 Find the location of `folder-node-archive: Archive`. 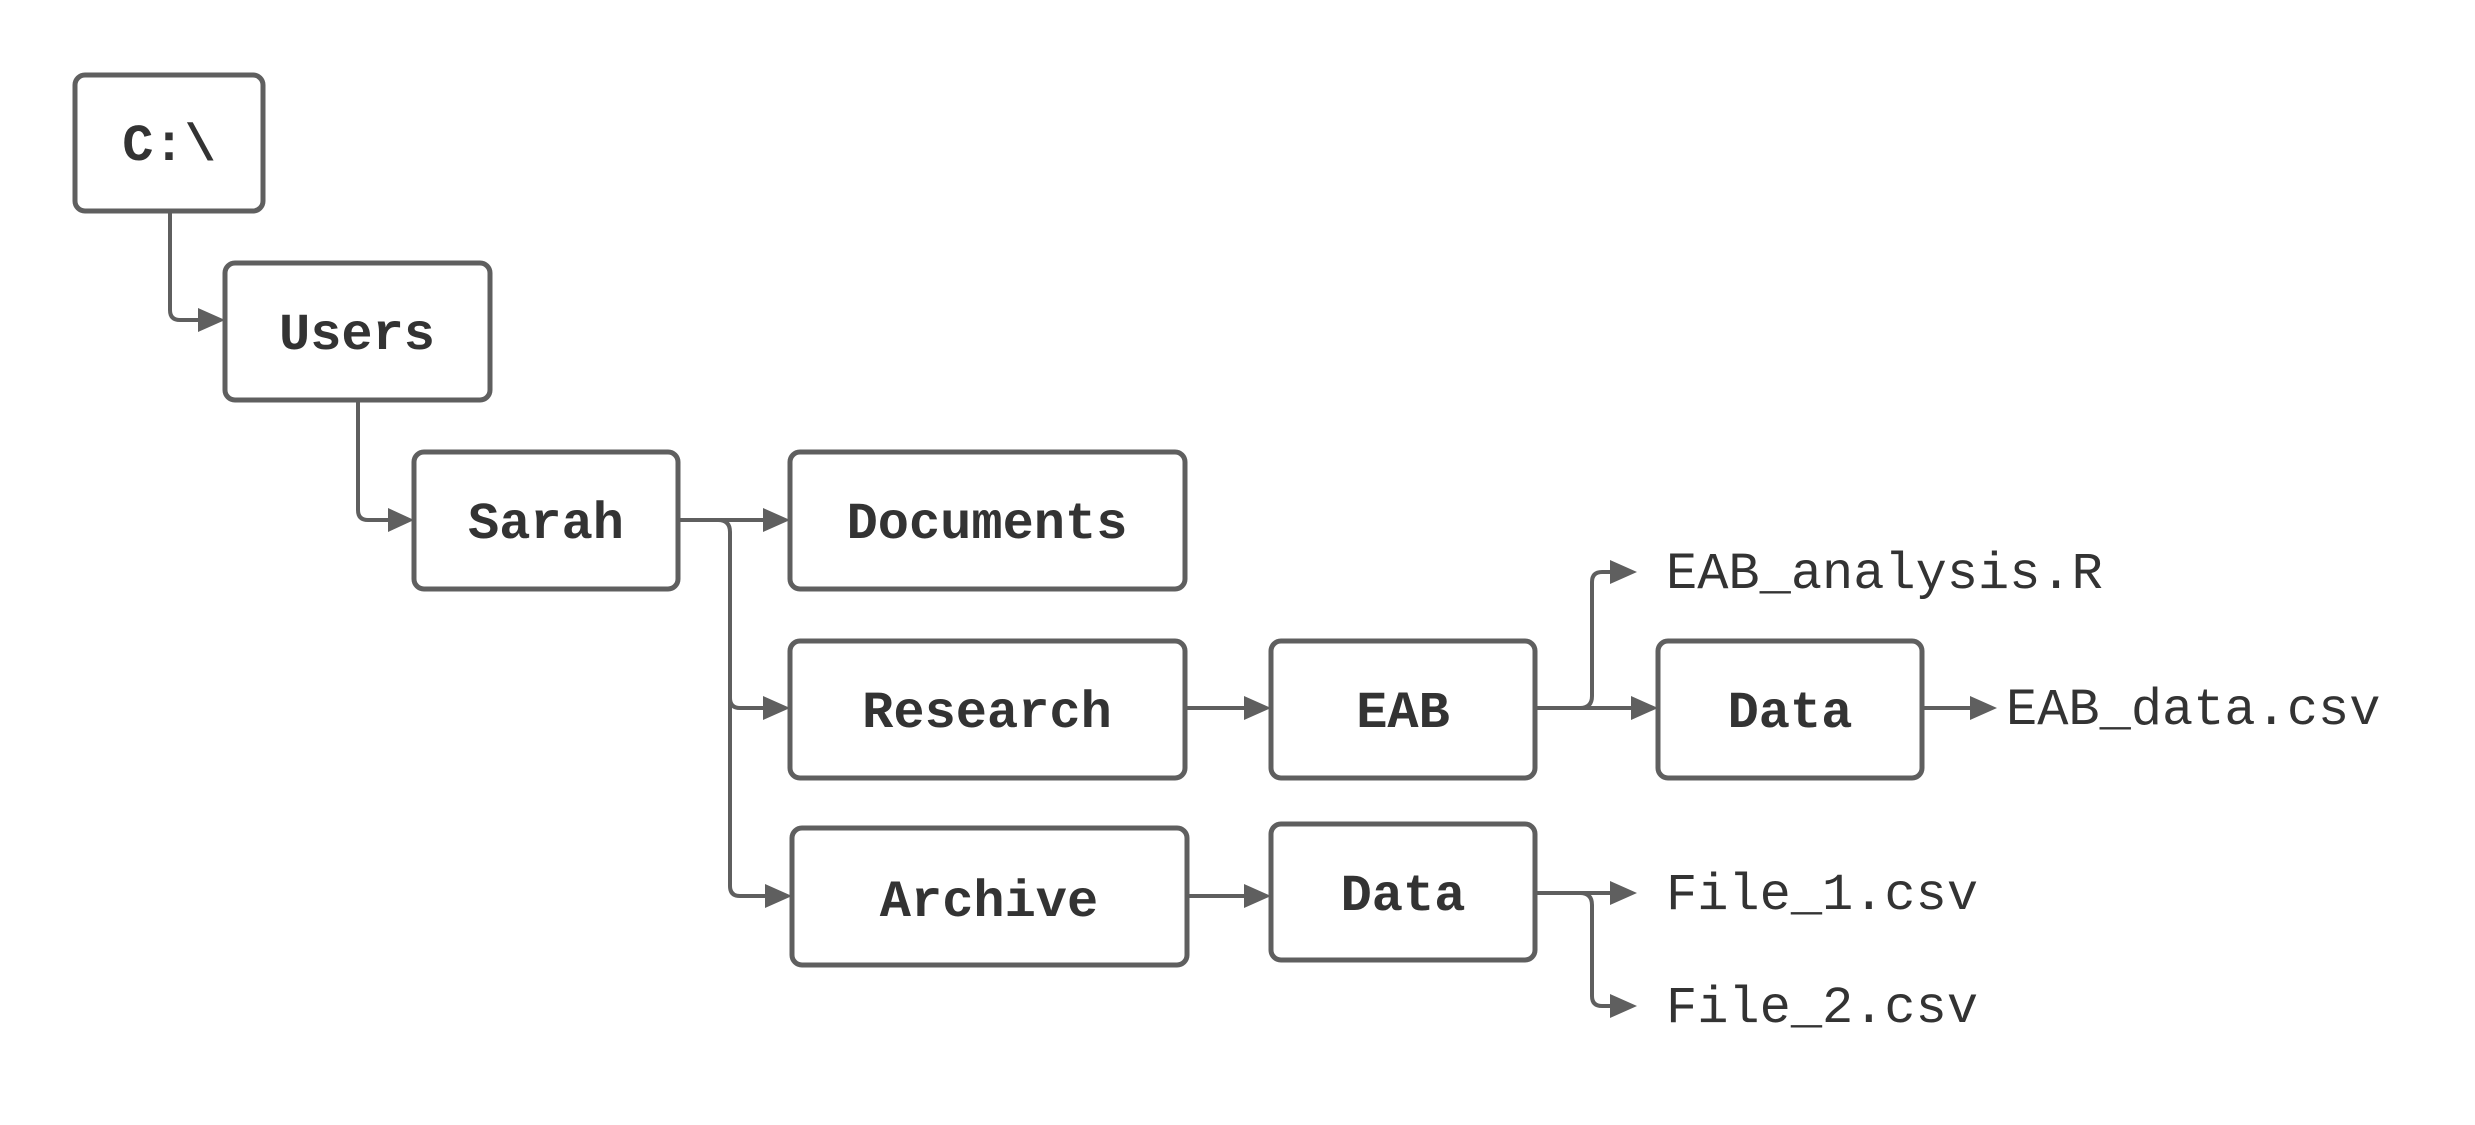

folder-node-archive: Archive is located at coordinates (989, 896).